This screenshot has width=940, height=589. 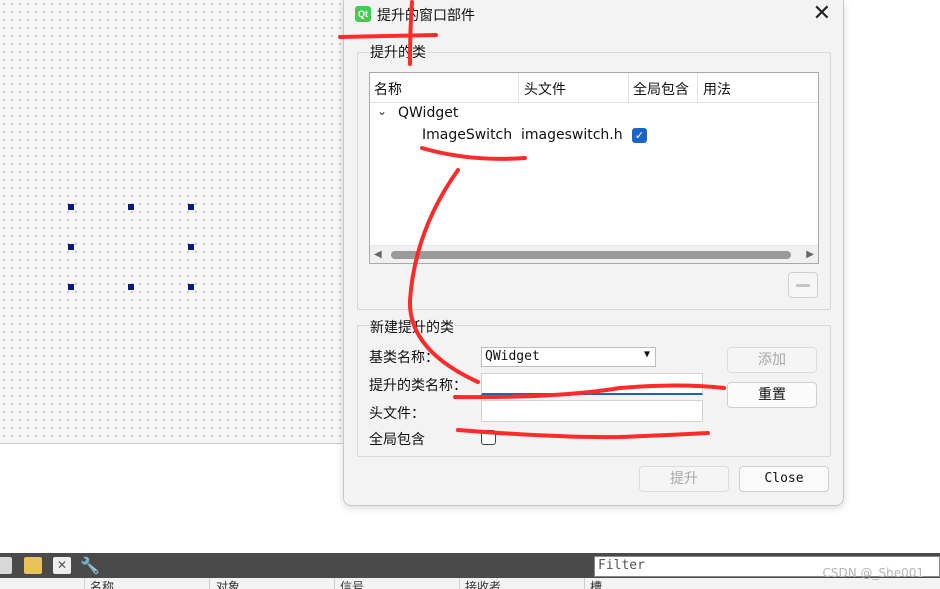 I want to click on scroll-left-icon: ◀, so click(x=378, y=254).